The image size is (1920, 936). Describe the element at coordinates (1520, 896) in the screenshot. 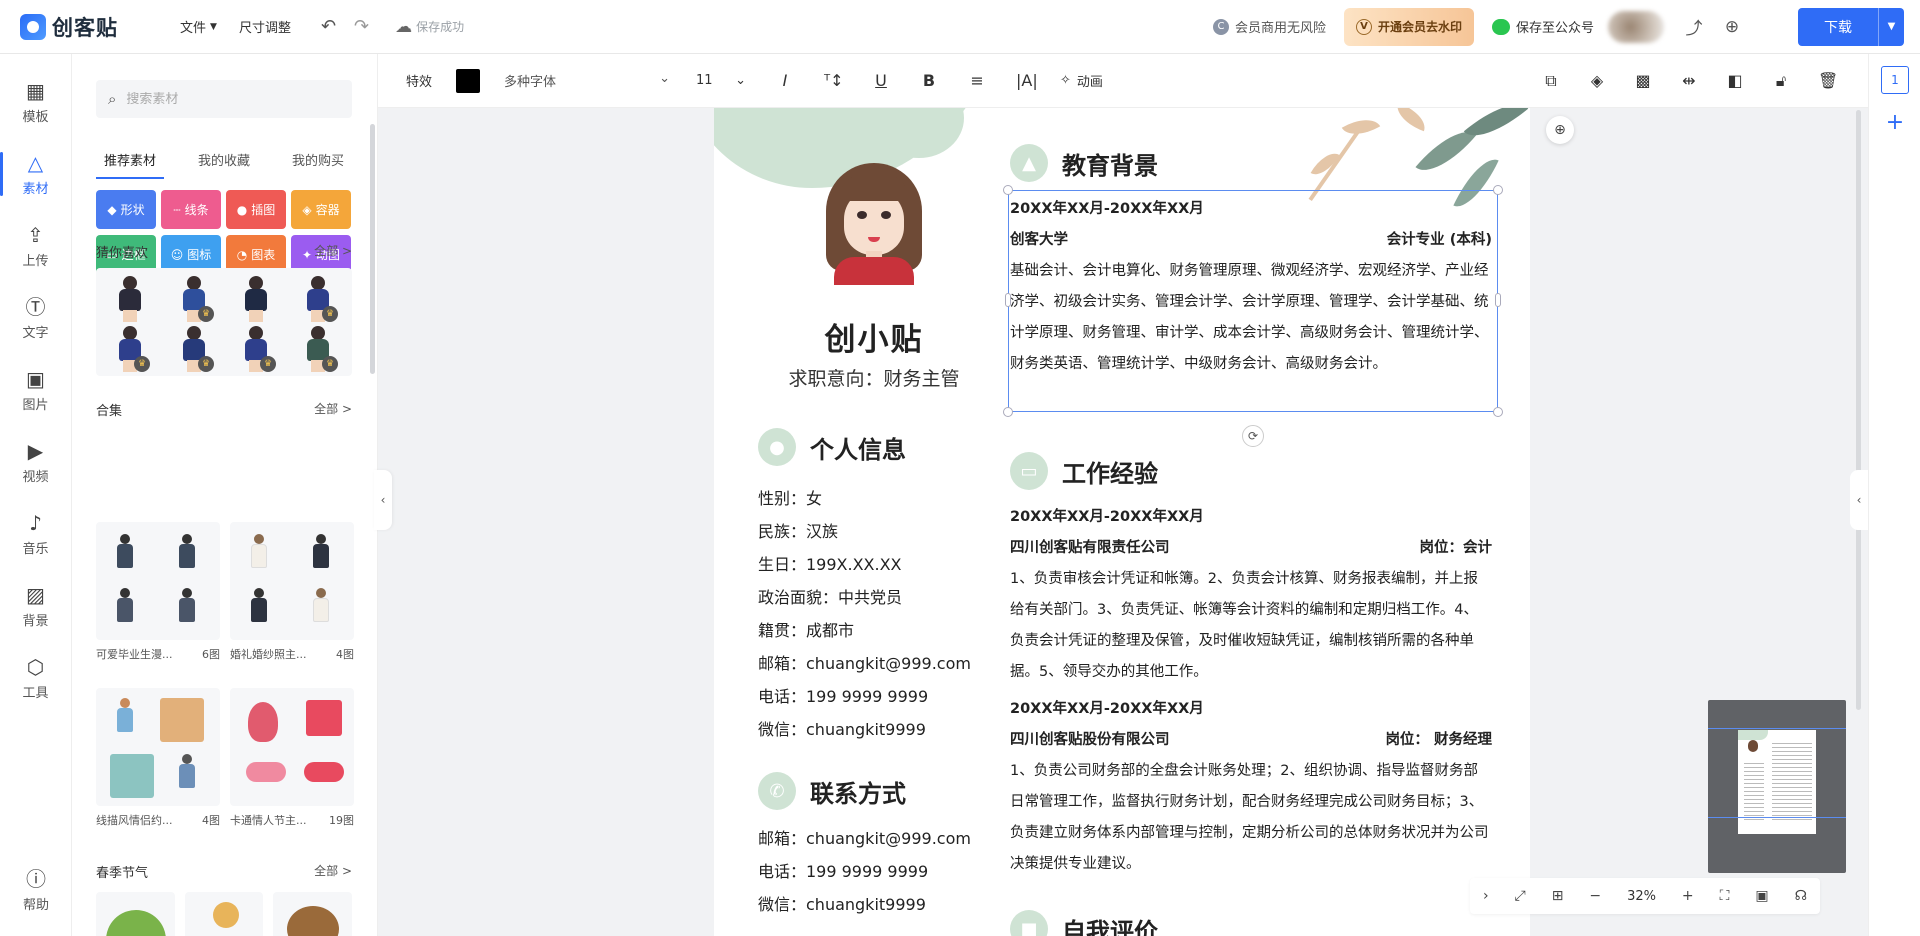

I see `fit-screen-icon: ⤢` at that location.